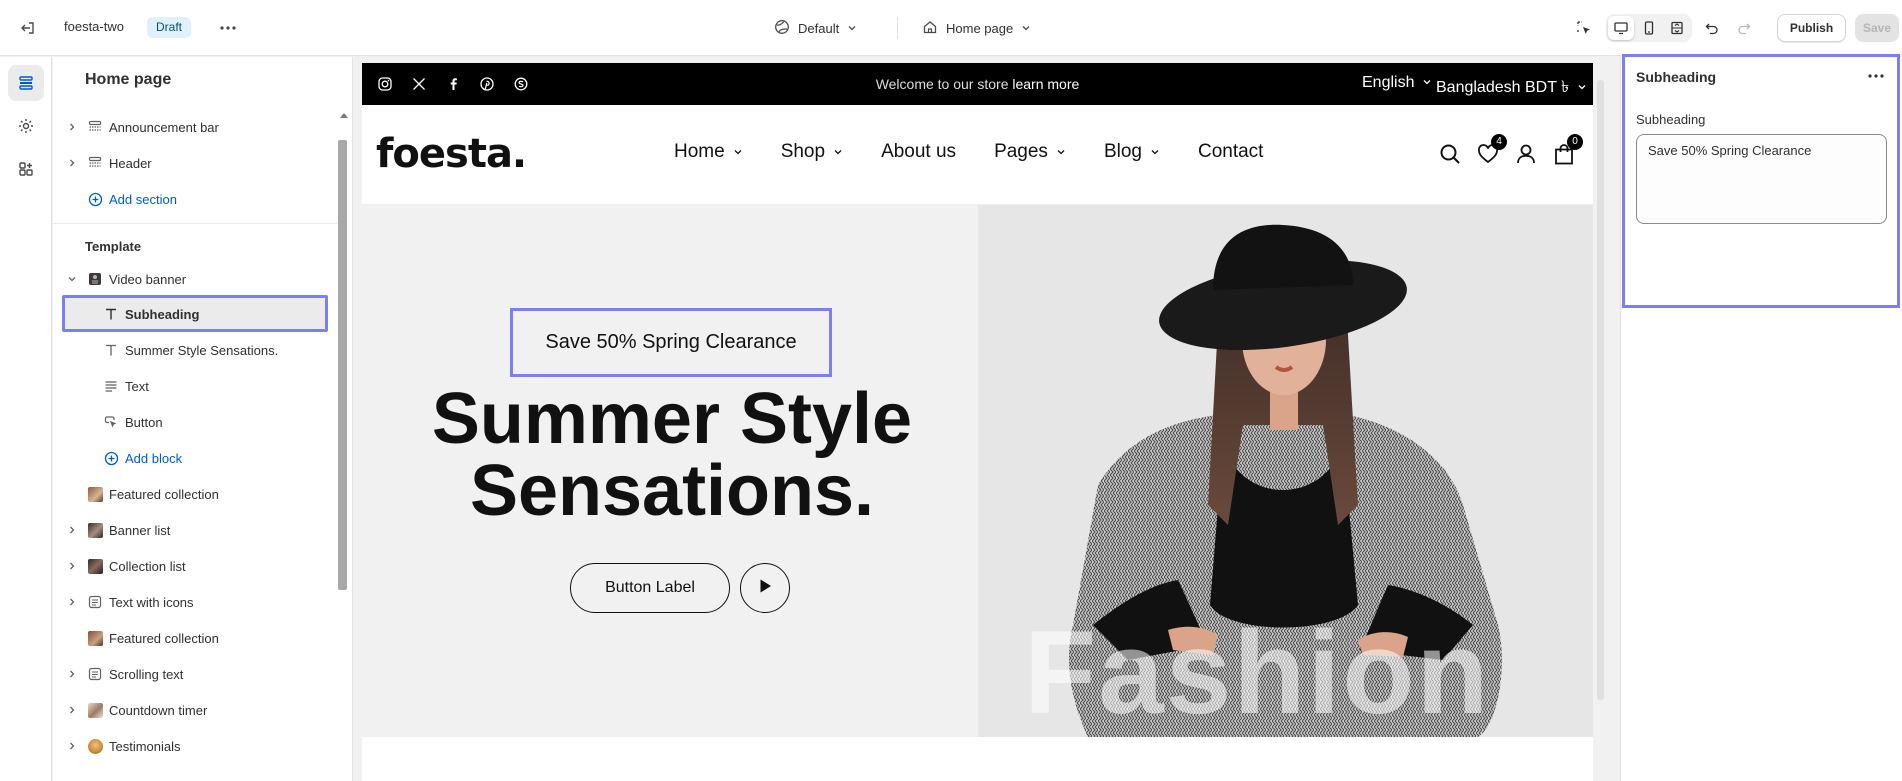  I want to click on desktop-view-icon, so click(1621, 28).